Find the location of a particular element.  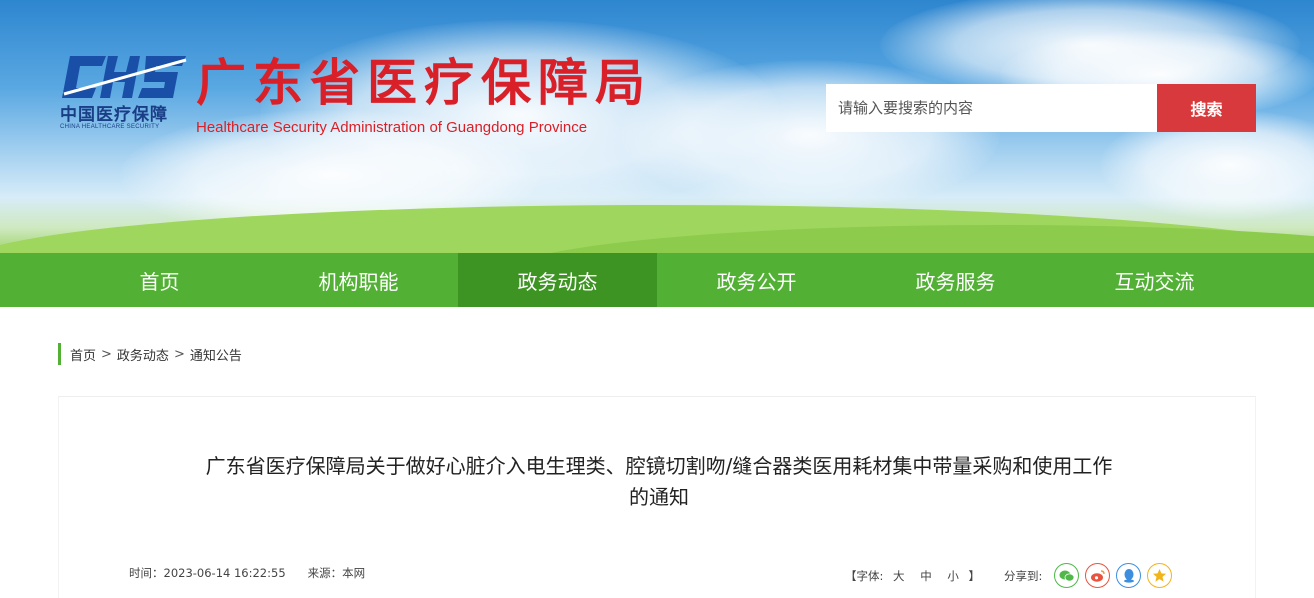

article-title-line: 的通知 is located at coordinates (659, 497).